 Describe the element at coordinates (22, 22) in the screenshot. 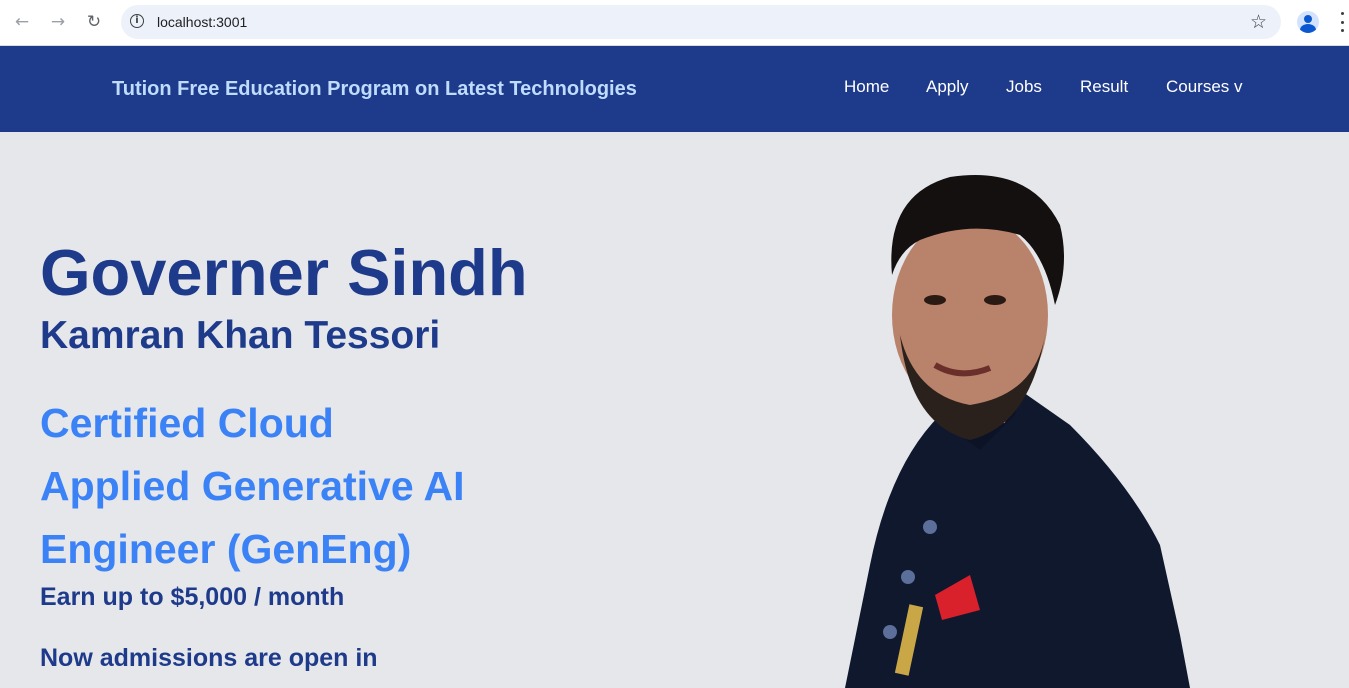

I see `back-icon: ←` at that location.